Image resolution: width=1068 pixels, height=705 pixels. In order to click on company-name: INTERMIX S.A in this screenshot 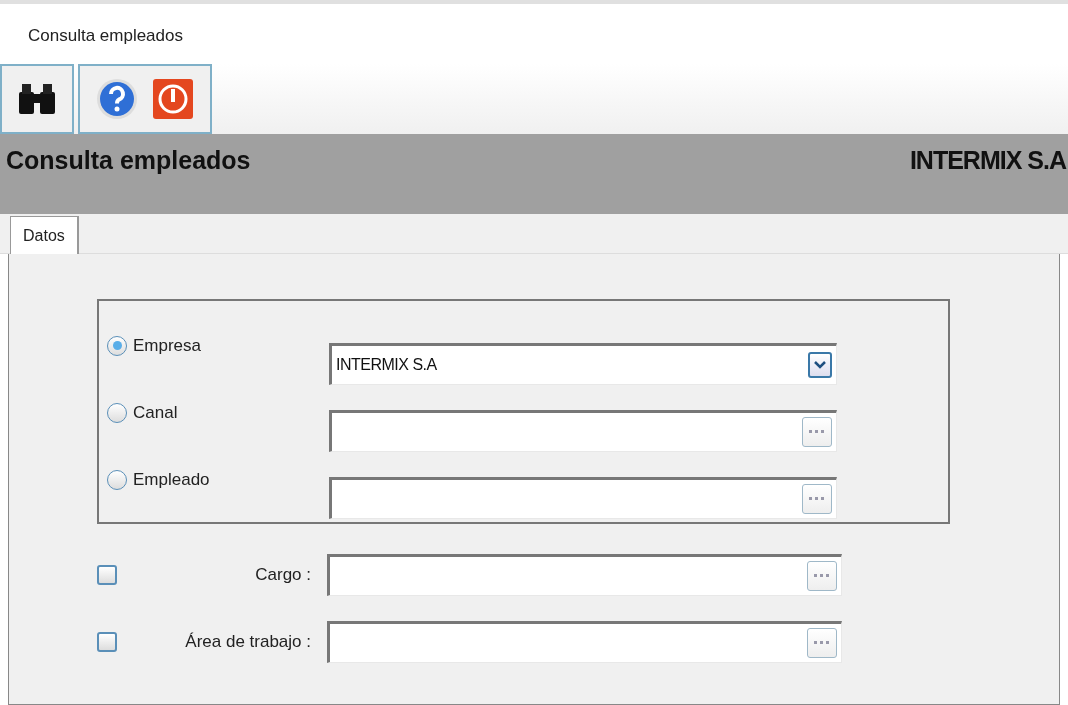, I will do `click(987, 160)`.